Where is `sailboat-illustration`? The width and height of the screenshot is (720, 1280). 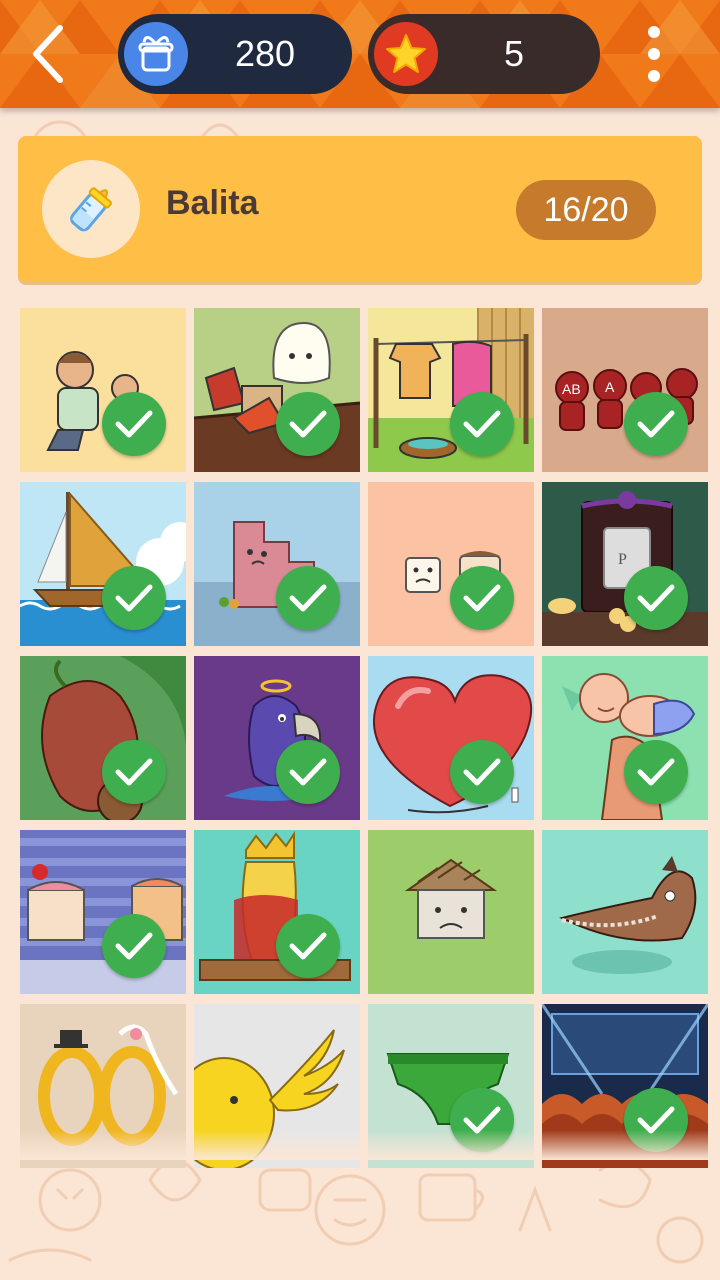
sailboat-illustration is located at coordinates (103, 564).